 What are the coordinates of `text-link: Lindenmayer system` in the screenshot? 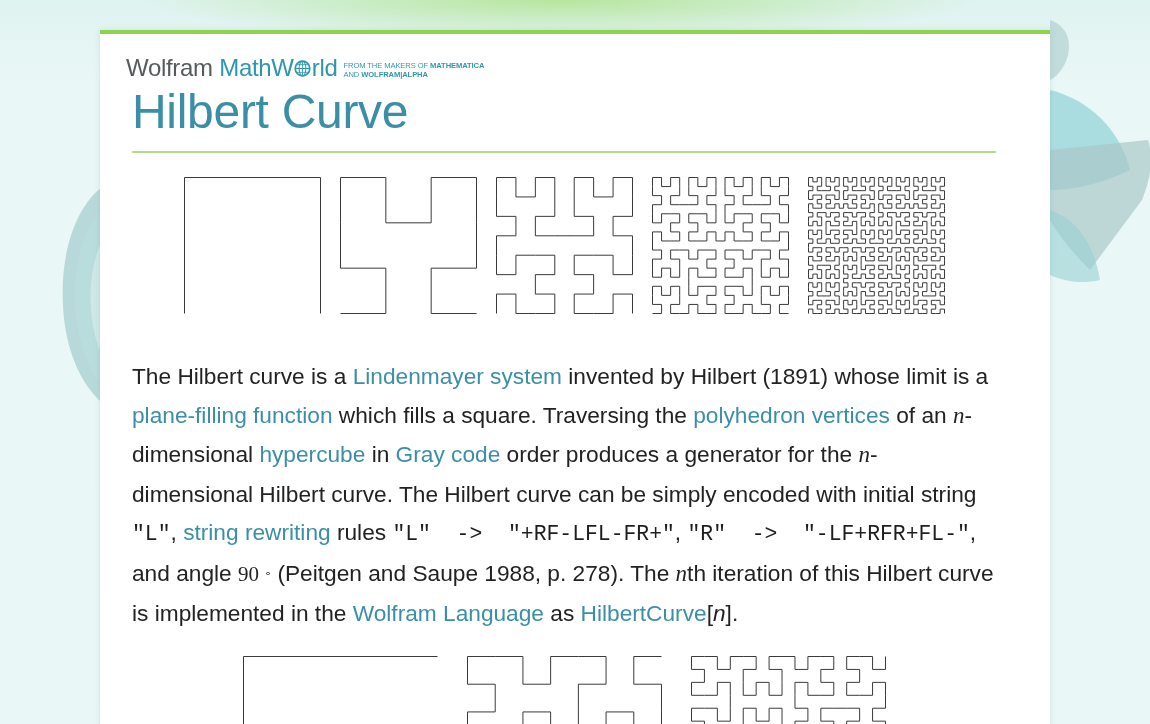 It's located at (457, 376).